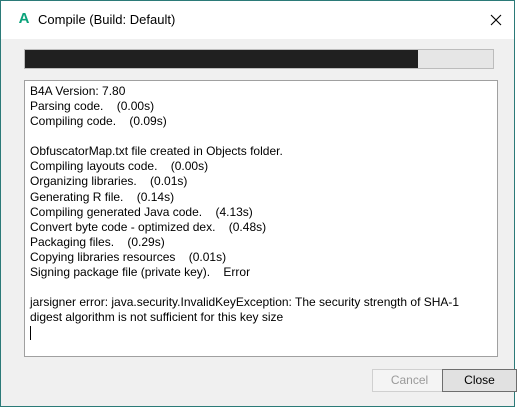 Image resolution: width=517 pixels, height=409 pixels. What do you see at coordinates (107, 19) in the screenshot?
I see `window-title: Compile (Build: Default)` at bounding box center [107, 19].